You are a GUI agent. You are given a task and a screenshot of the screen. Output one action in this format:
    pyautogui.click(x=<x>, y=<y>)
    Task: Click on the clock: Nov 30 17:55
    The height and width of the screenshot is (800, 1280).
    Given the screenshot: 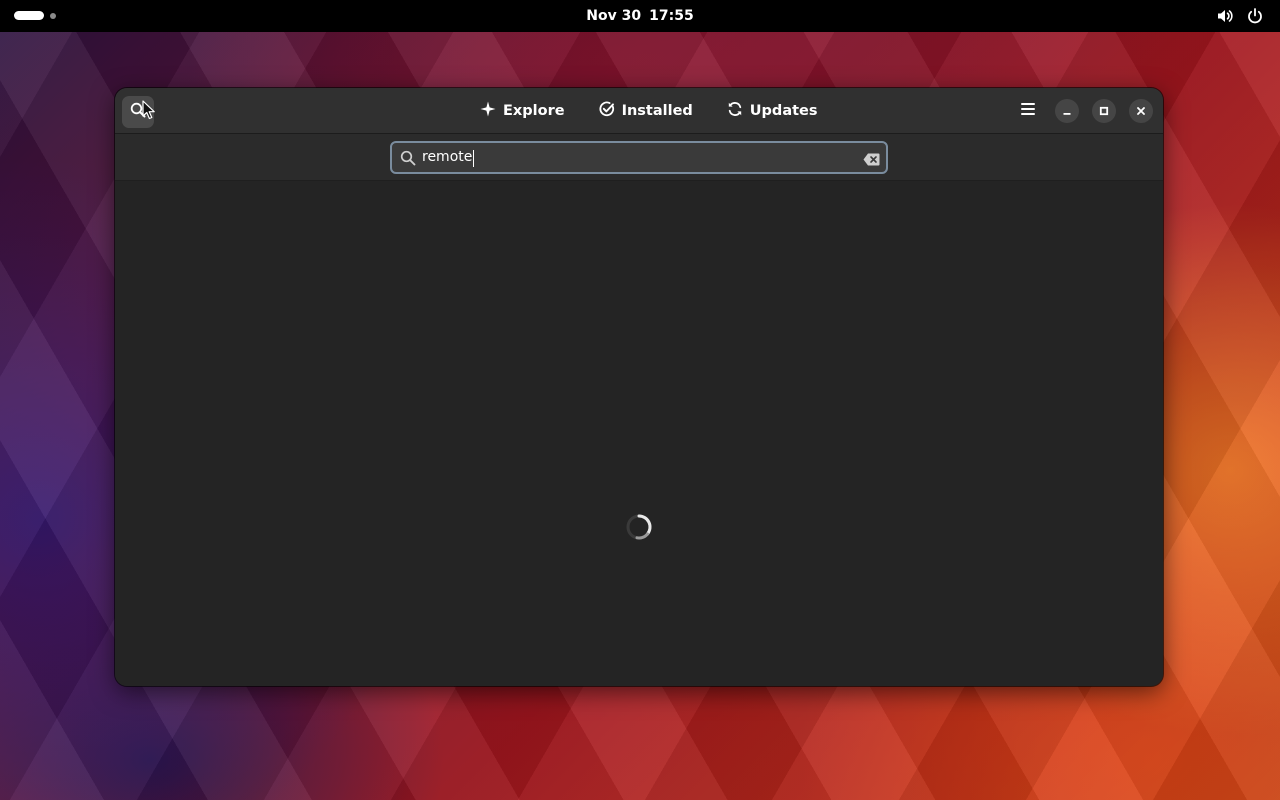 What is the action you would take?
    pyautogui.click(x=640, y=16)
    